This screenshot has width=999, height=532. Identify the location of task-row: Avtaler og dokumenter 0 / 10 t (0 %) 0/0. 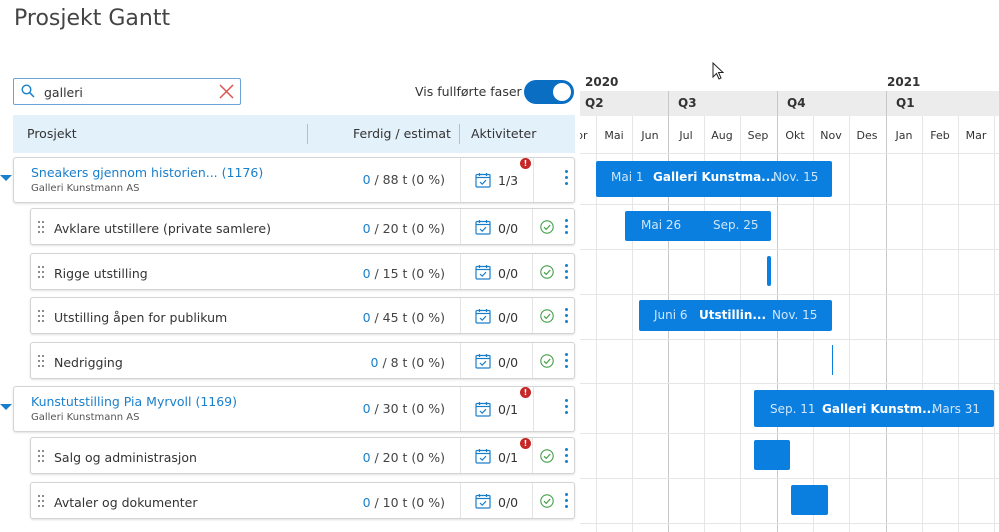
(302, 500).